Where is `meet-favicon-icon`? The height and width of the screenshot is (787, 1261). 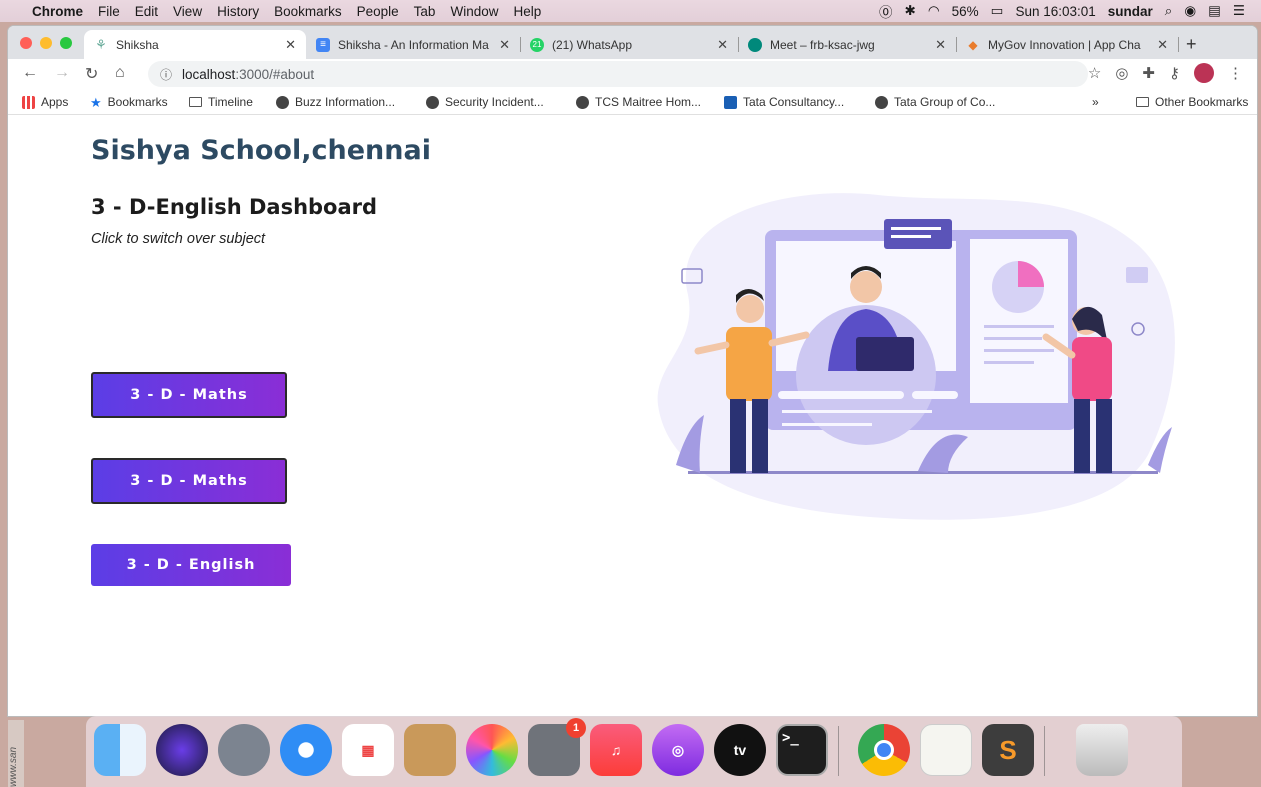
meet-favicon-icon is located at coordinates (755, 44).